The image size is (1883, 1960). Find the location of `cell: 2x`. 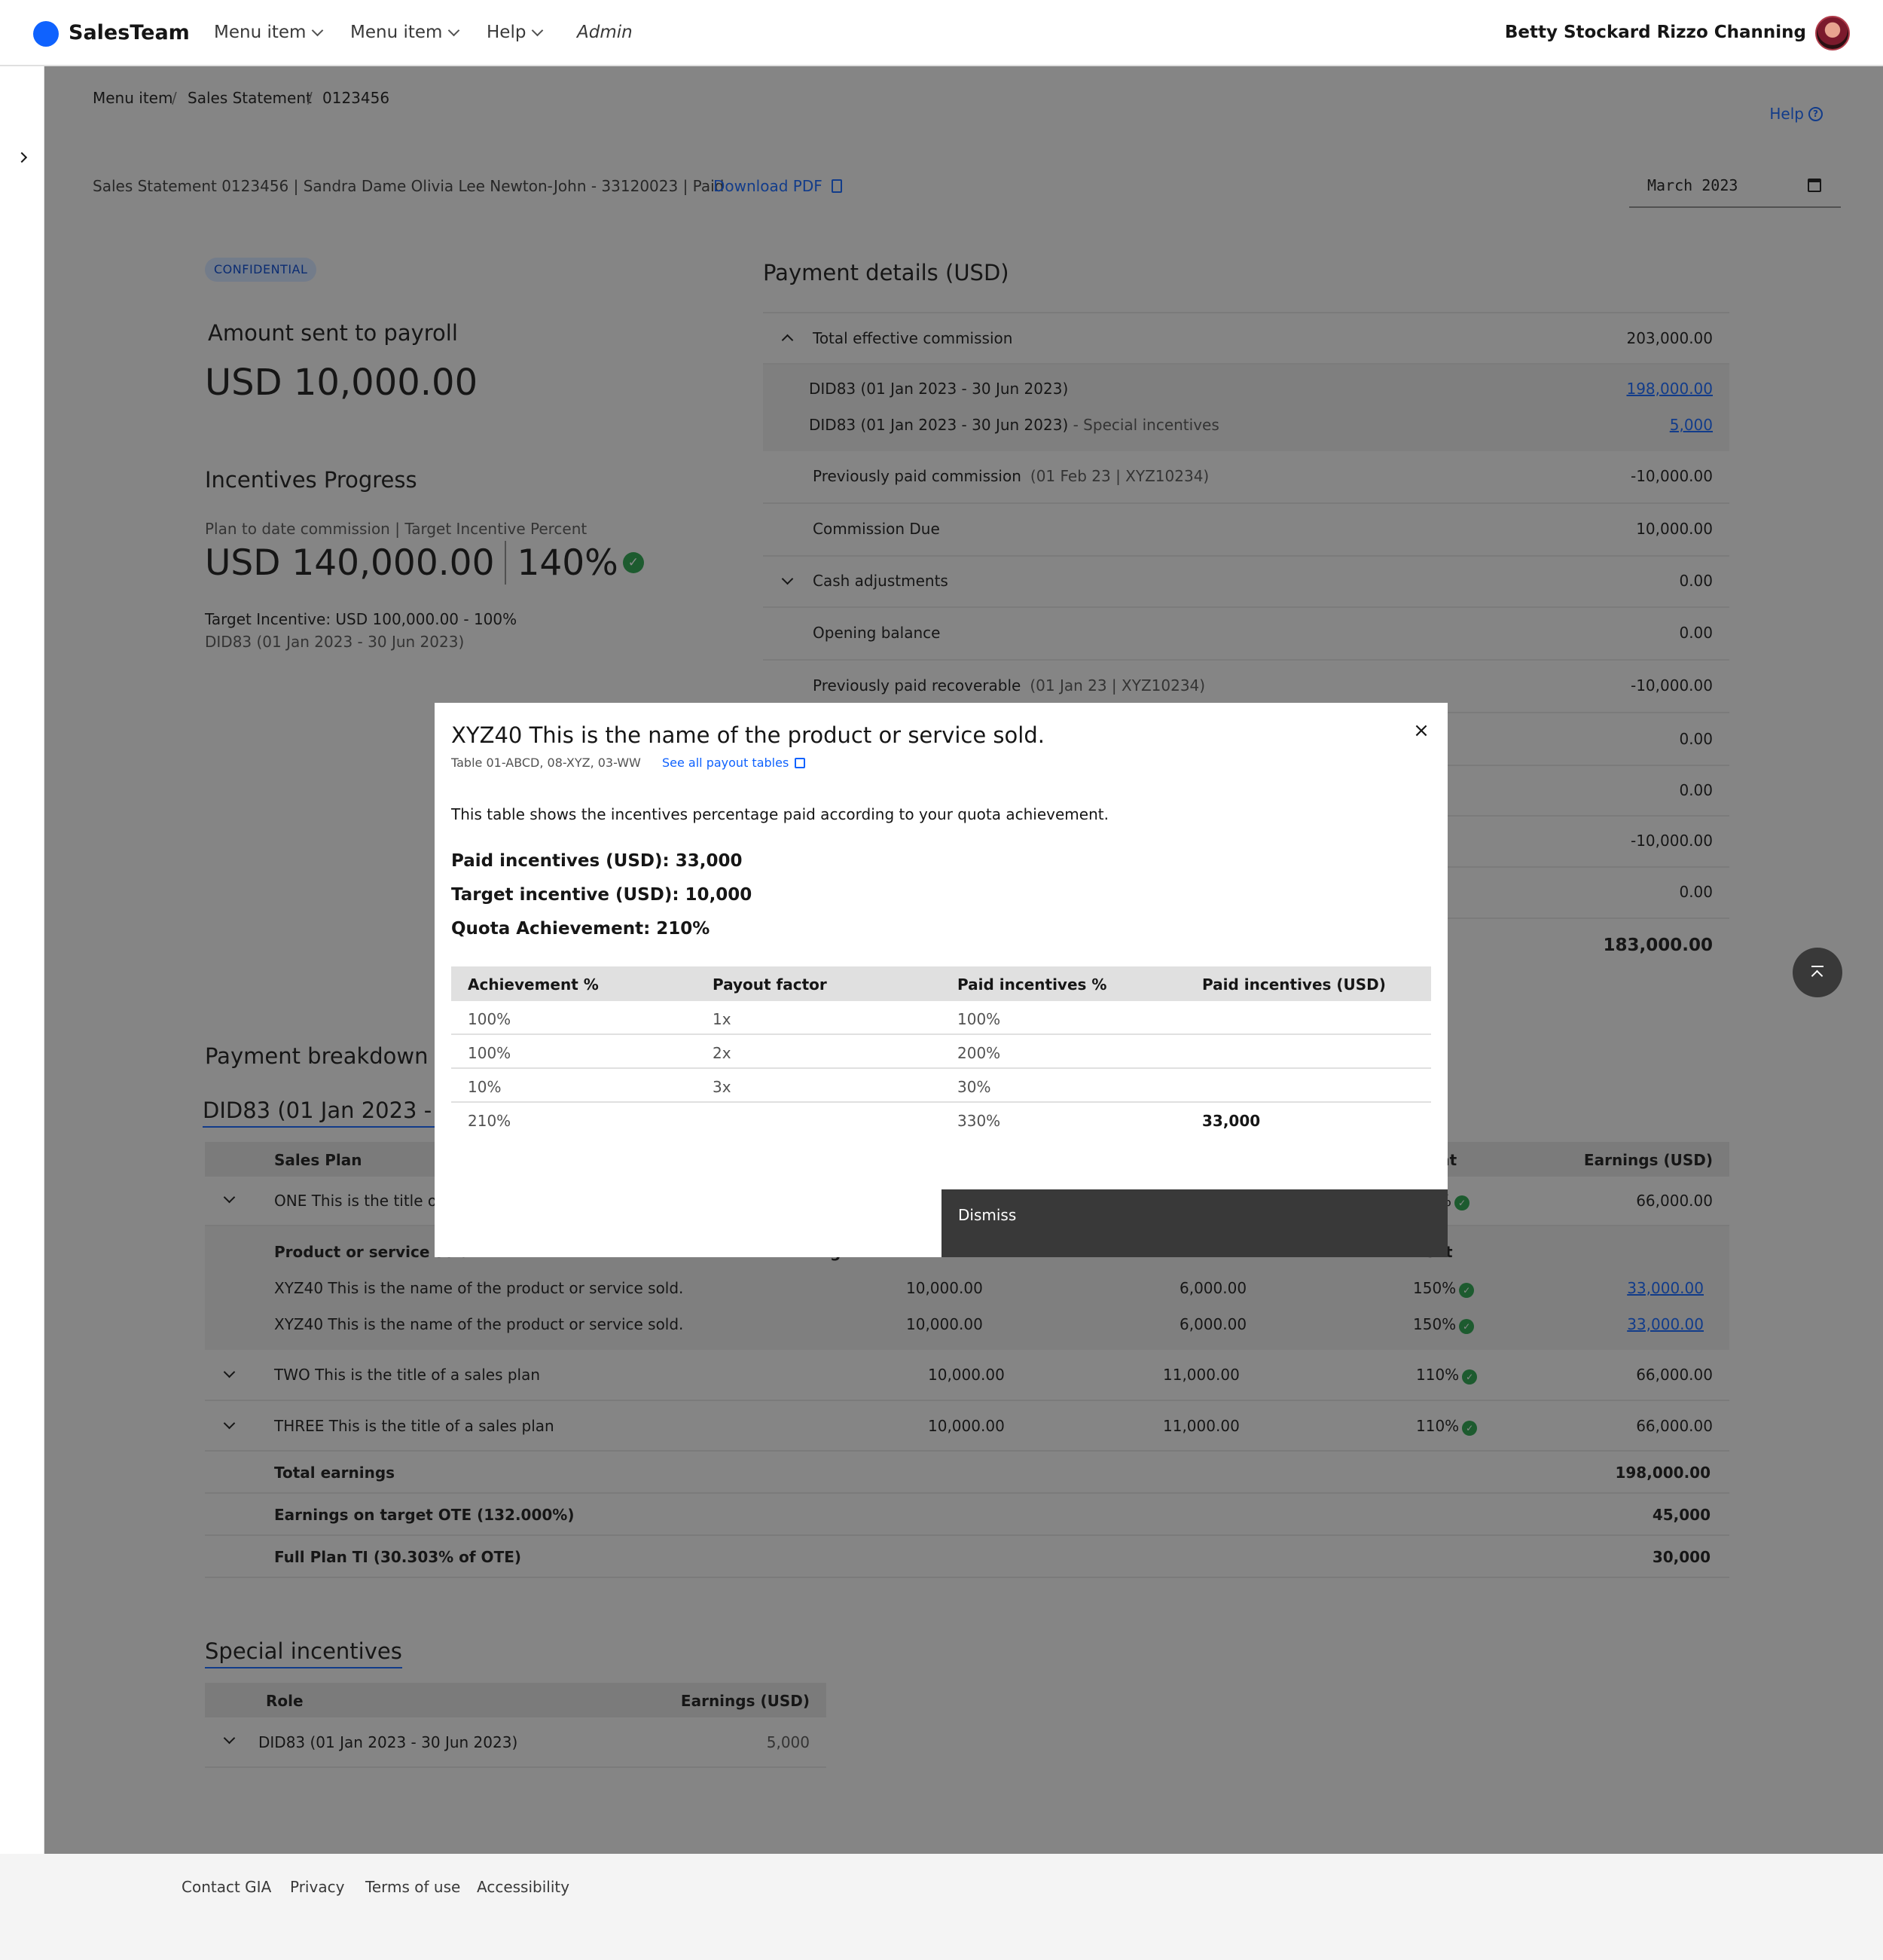

cell: 2x is located at coordinates (722, 1053).